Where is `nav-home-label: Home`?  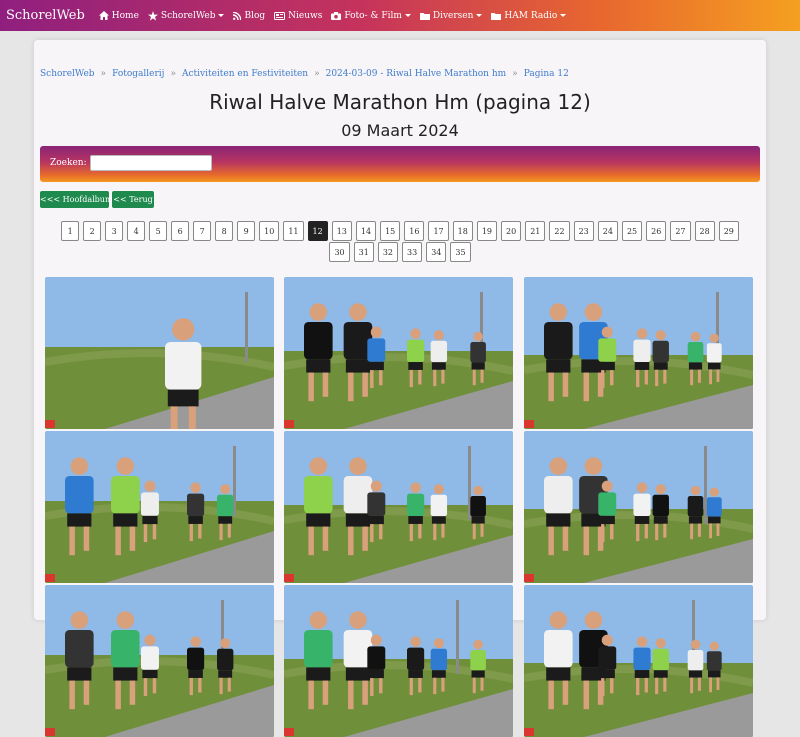 nav-home-label: Home is located at coordinates (125, 15).